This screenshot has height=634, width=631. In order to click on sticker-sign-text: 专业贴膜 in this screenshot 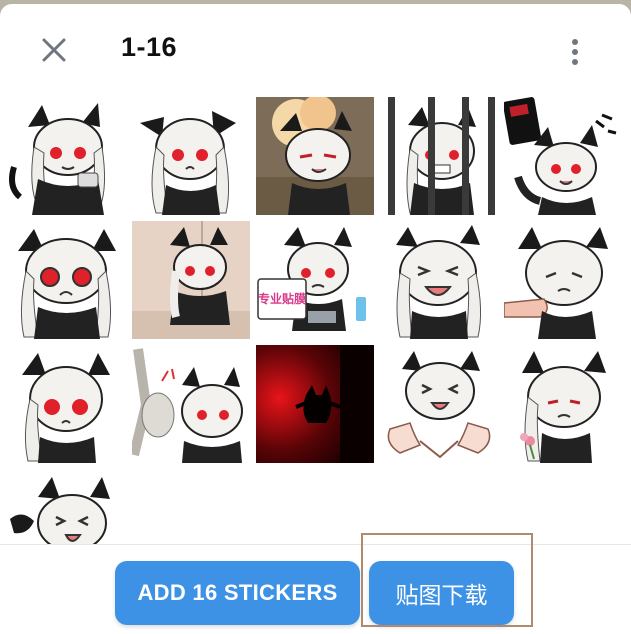, I will do `click(282, 298)`.